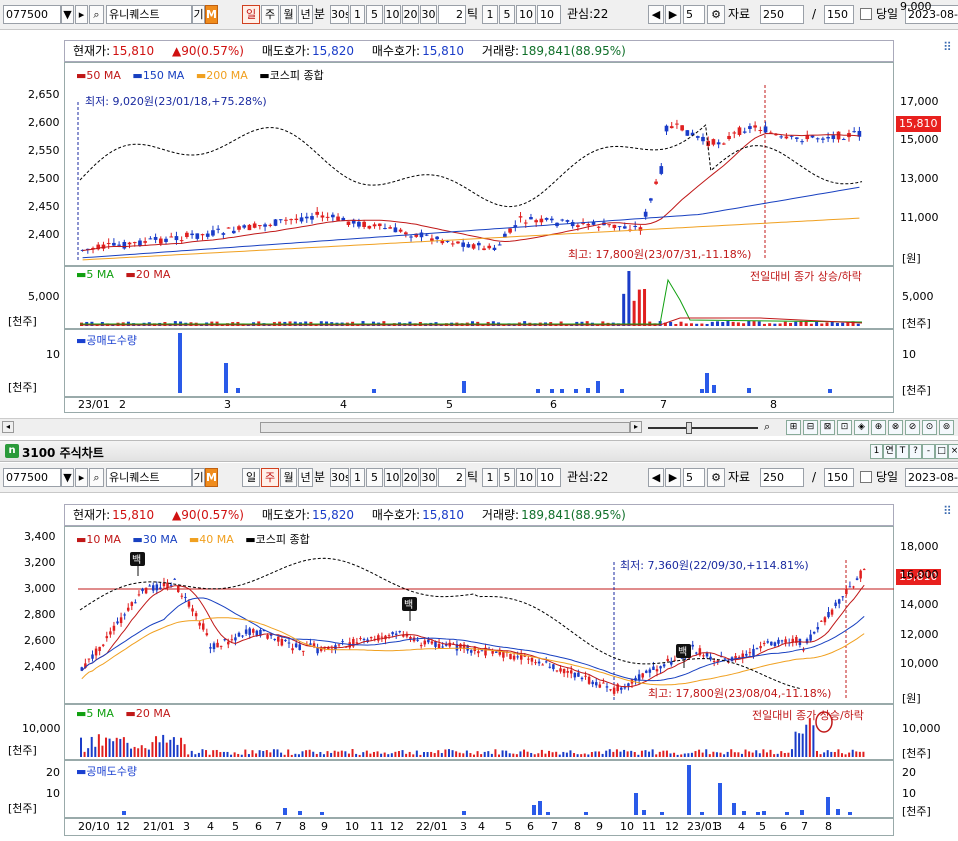 The width and height of the screenshot is (958, 841). What do you see at coordinates (471, 301) in the screenshot?
I see `top-vol-ma5-line` at bounding box center [471, 301].